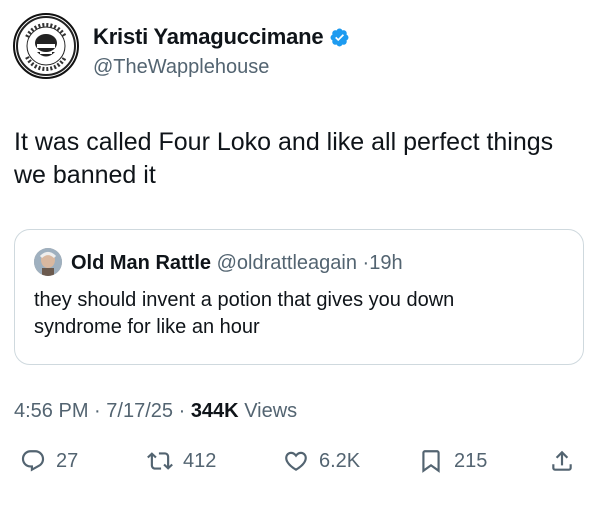 The width and height of the screenshot is (600, 506). What do you see at coordinates (385, 263) in the screenshot?
I see `quoted-time: 19h` at bounding box center [385, 263].